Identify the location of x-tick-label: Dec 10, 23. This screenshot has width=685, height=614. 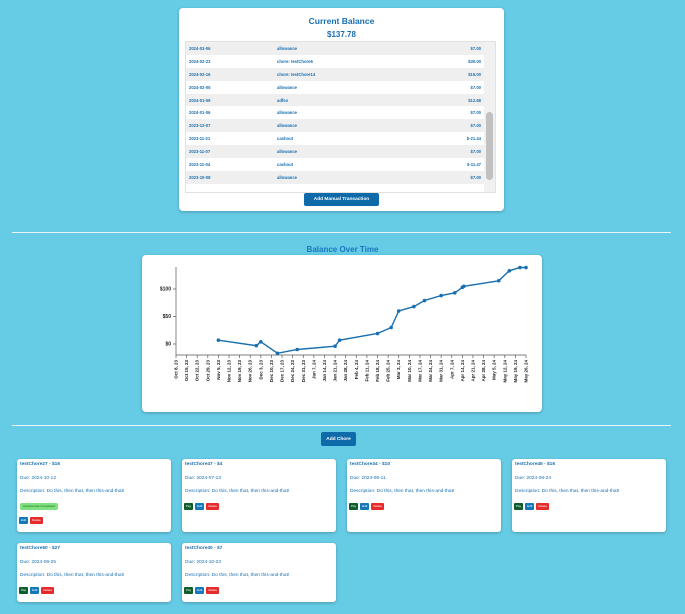
(271, 371).